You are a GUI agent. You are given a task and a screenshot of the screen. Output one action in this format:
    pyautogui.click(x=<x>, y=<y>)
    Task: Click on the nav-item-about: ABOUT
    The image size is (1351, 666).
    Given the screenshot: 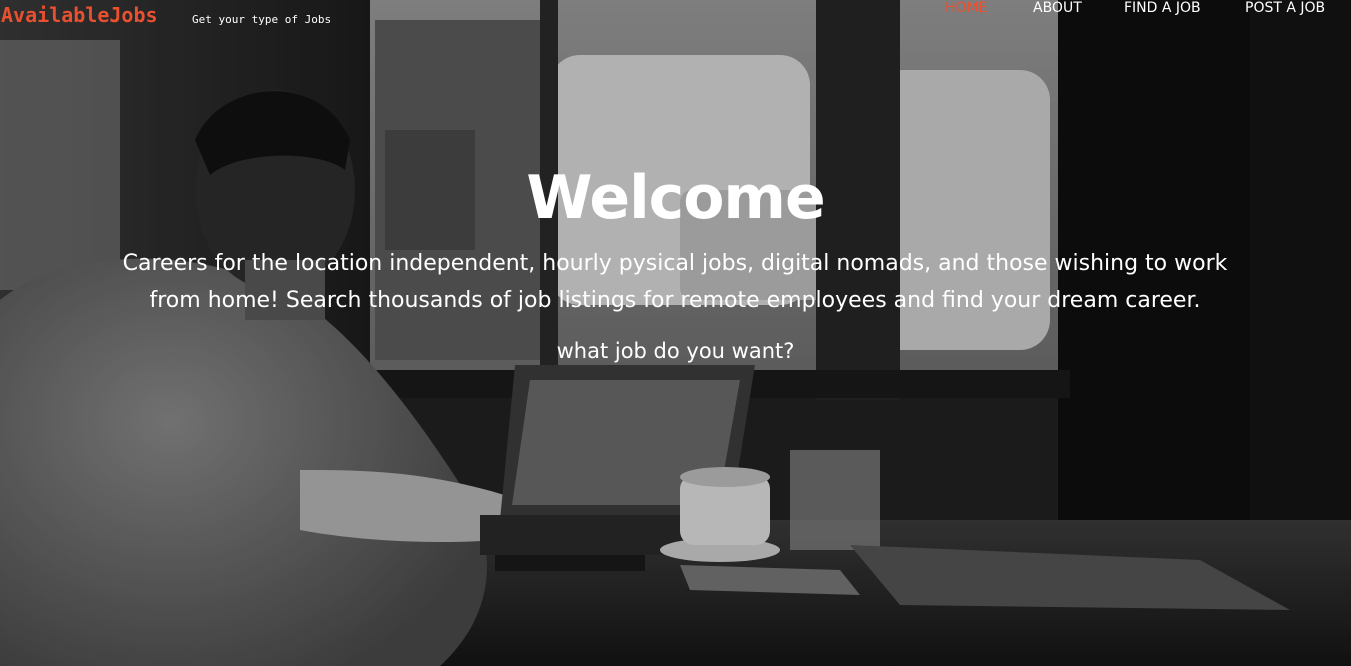 What is the action you would take?
    pyautogui.click(x=1057, y=8)
    